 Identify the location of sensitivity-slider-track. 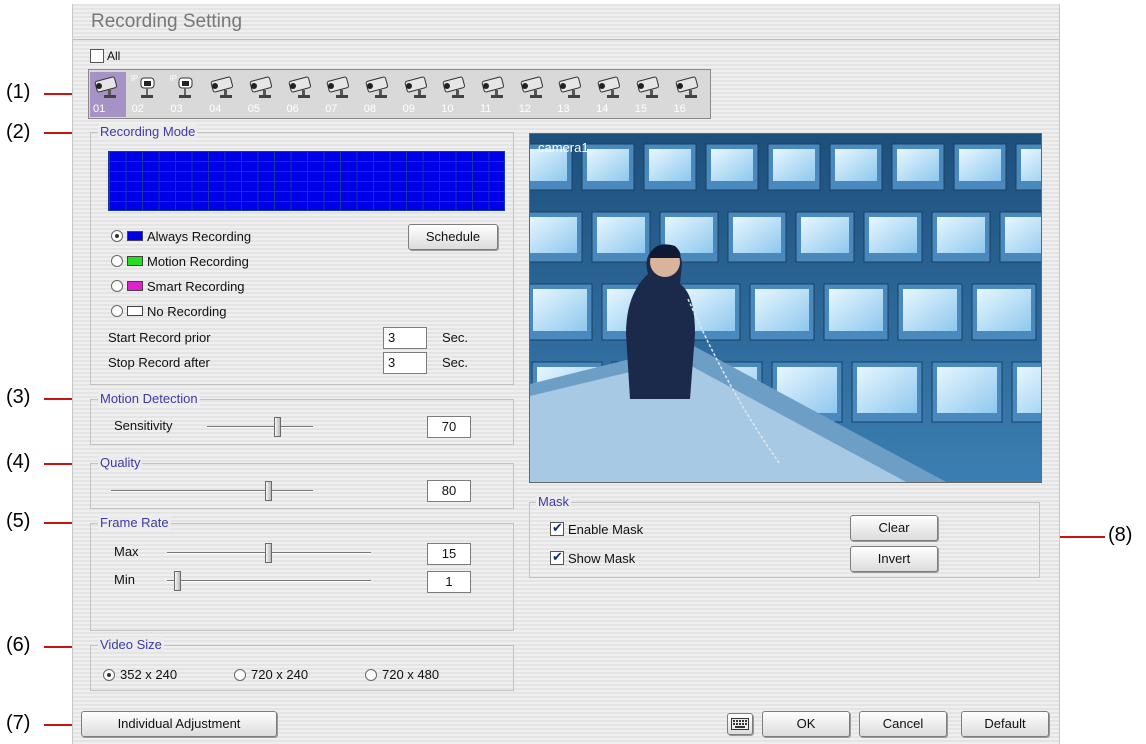
(260, 427).